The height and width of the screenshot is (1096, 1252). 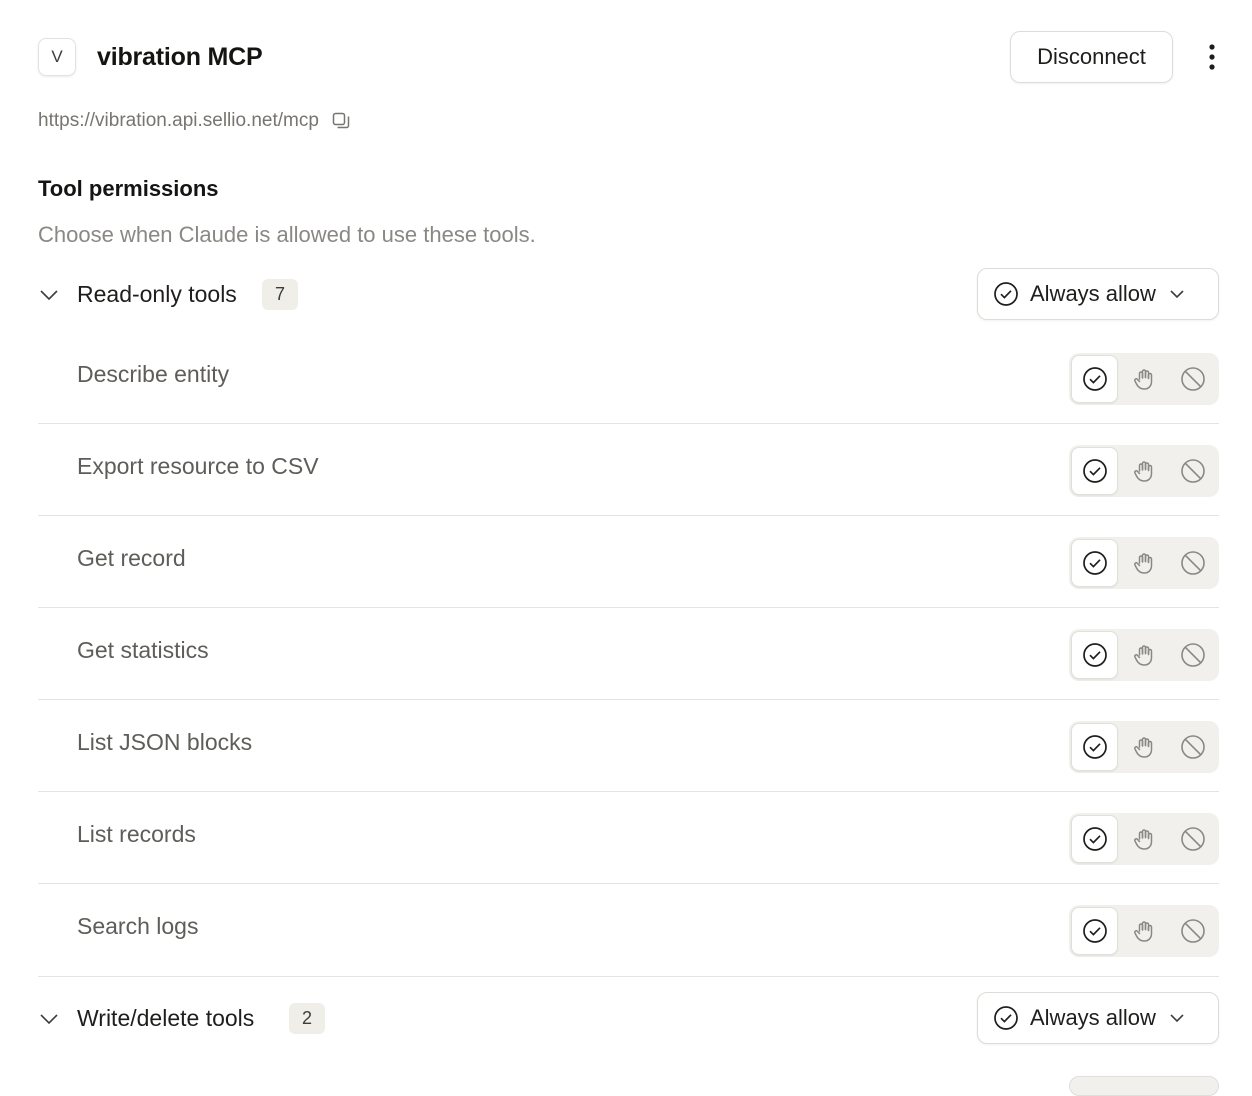 I want to click on server-header: V vibration MCP Disconnect, so click(x=628, y=57).